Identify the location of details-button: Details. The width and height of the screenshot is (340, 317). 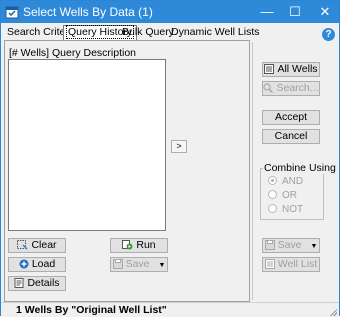
(37, 283).